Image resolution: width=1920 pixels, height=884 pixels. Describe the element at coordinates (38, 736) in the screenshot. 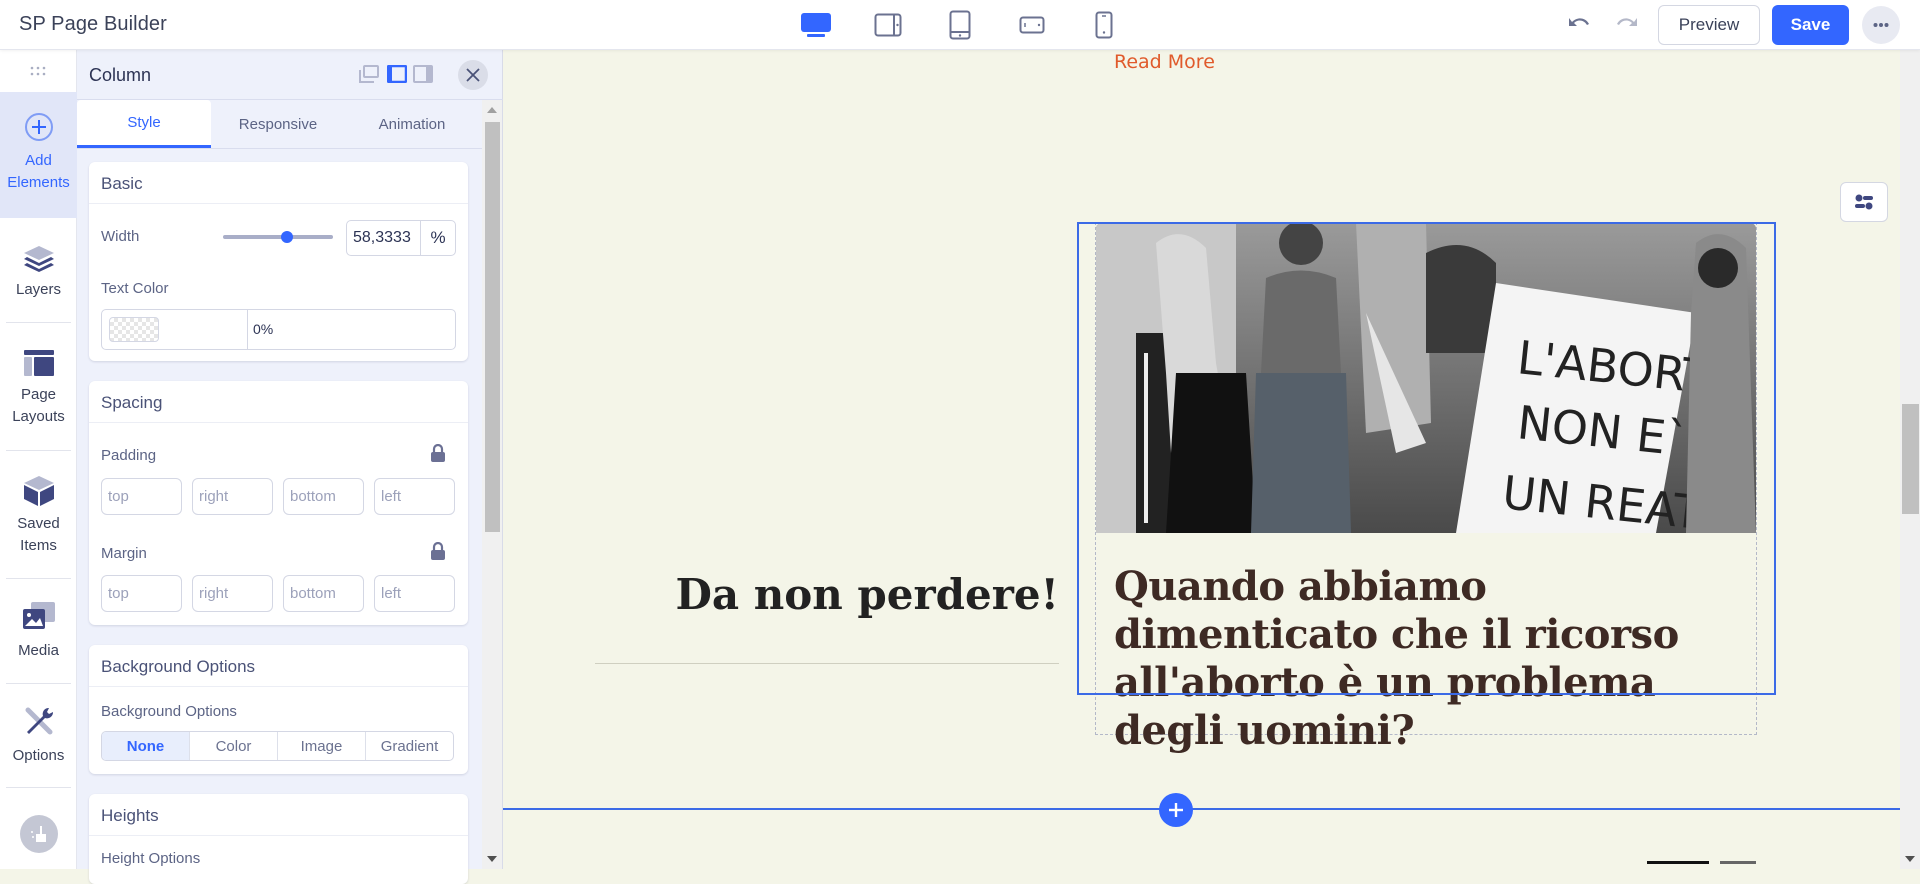

I see `rail-options: Options` at that location.